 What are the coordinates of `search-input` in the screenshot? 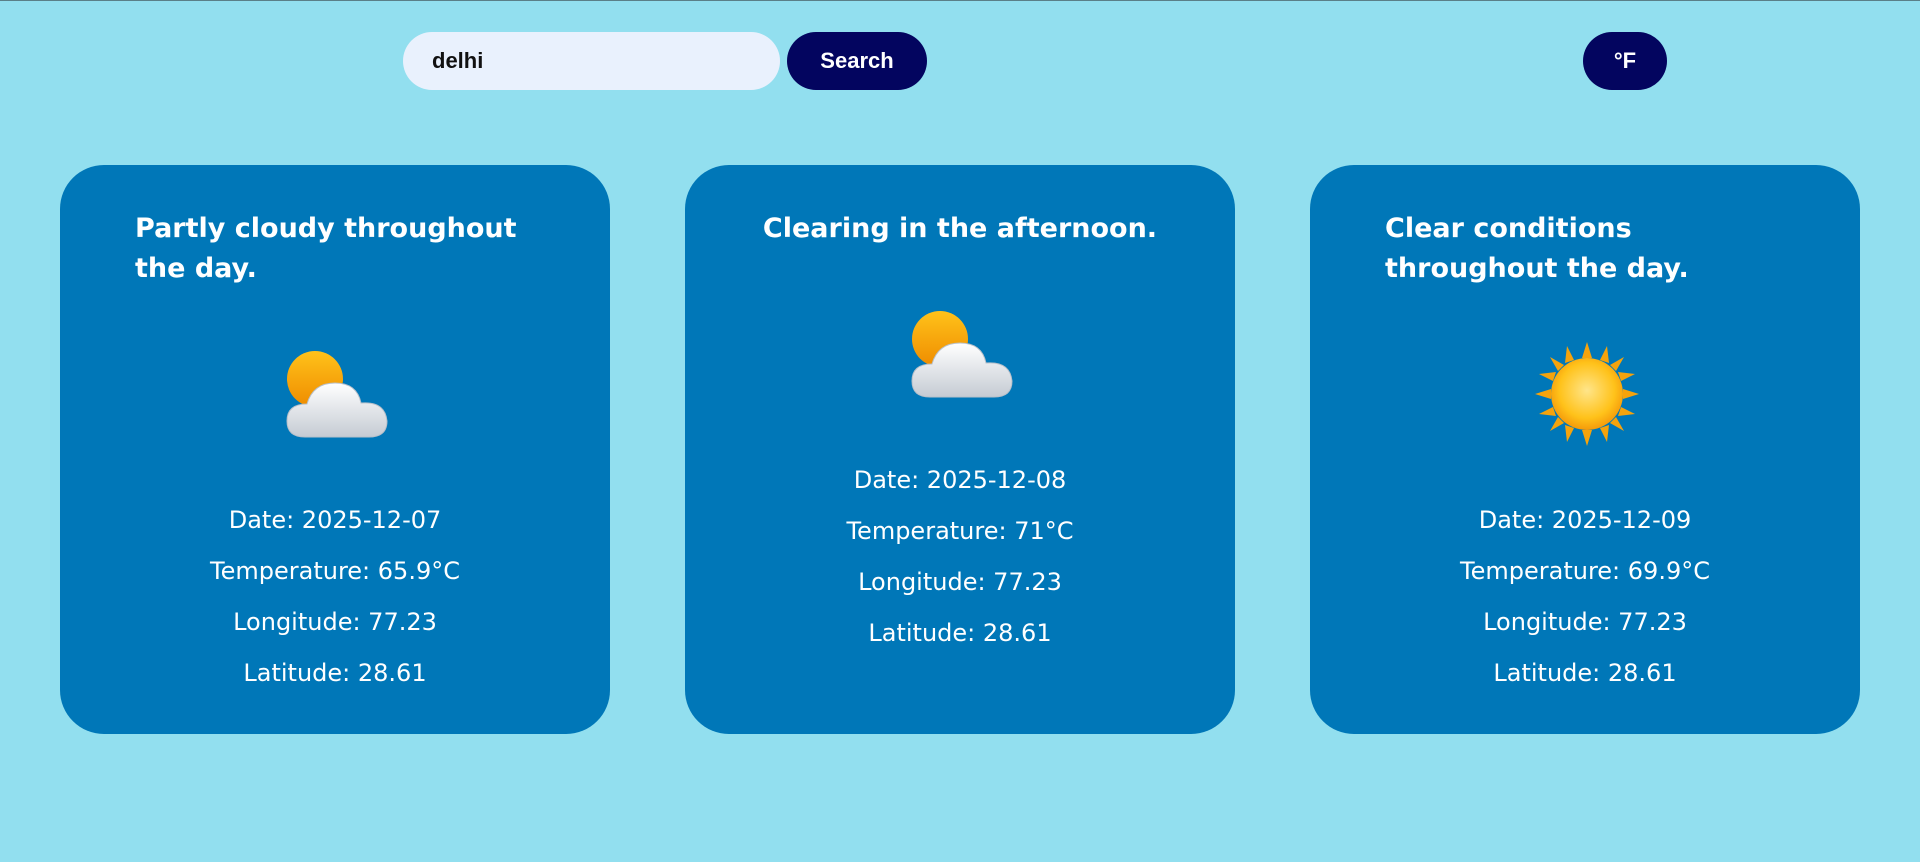 It's located at (591, 61).